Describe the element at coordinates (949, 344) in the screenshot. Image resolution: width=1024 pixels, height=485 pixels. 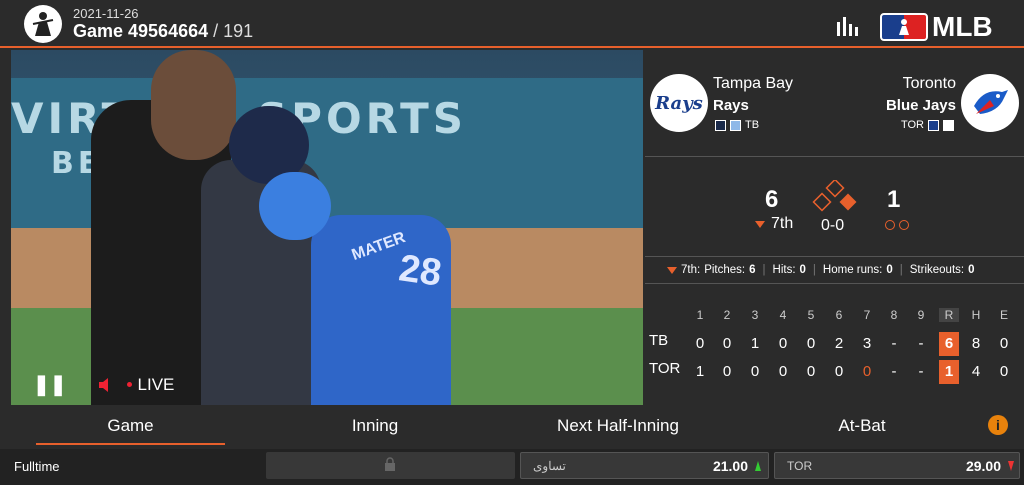
I see `box-cell: 6` at that location.